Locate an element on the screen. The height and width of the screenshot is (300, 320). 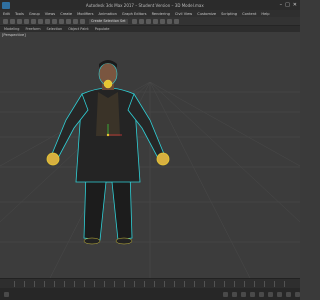
scale-icon is located at coordinates (61, 21).